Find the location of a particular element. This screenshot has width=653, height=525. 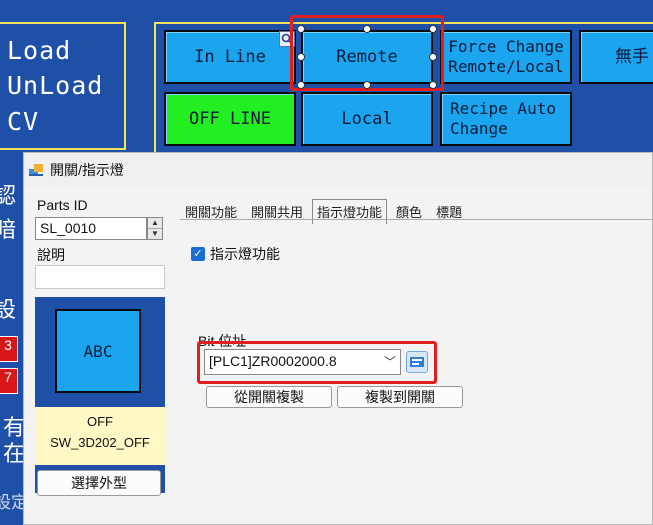

tab-bar: 開關功能 開關共用 指示燈功能 顏色 標題 is located at coordinates (325, 211).